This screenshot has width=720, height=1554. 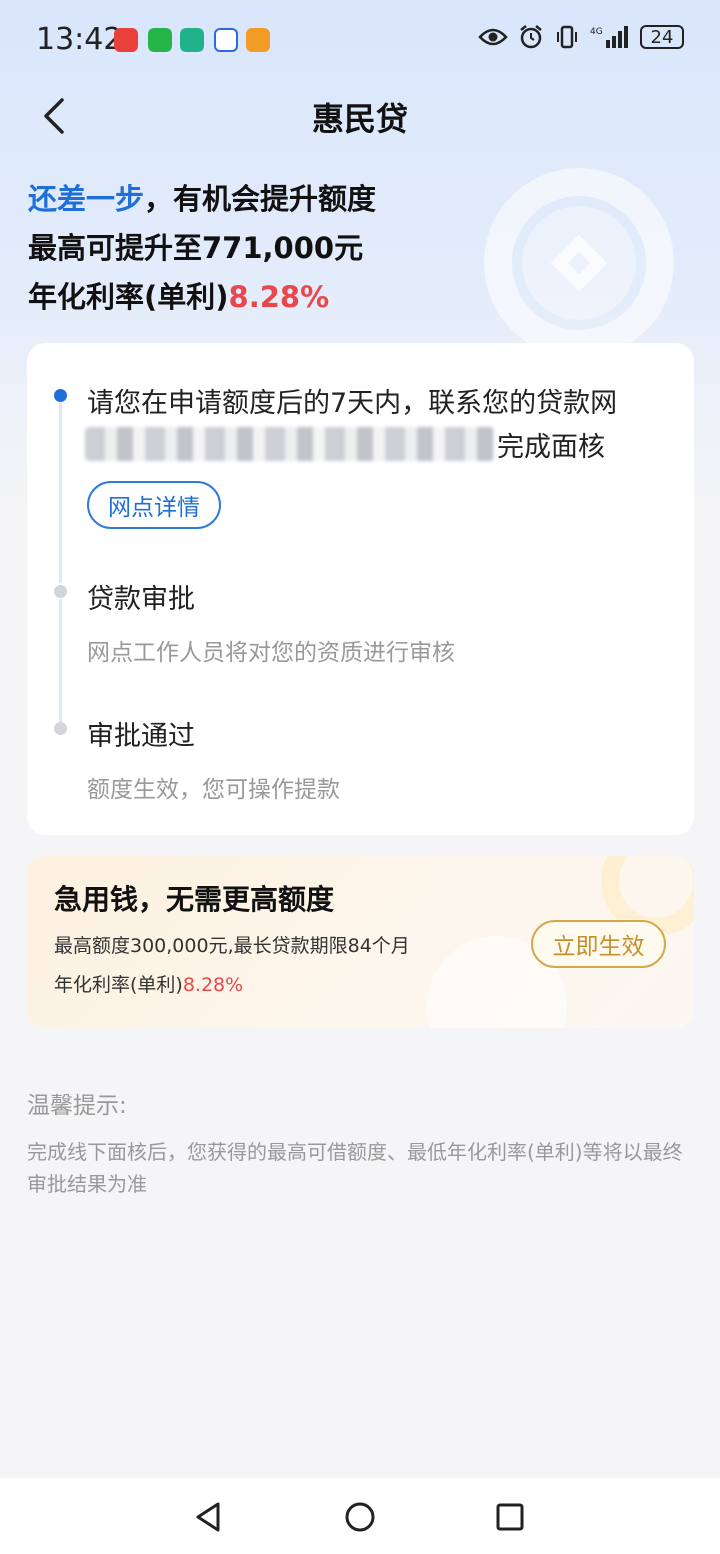 I want to click on system-nav-bar, so click(x=360, y=1516).